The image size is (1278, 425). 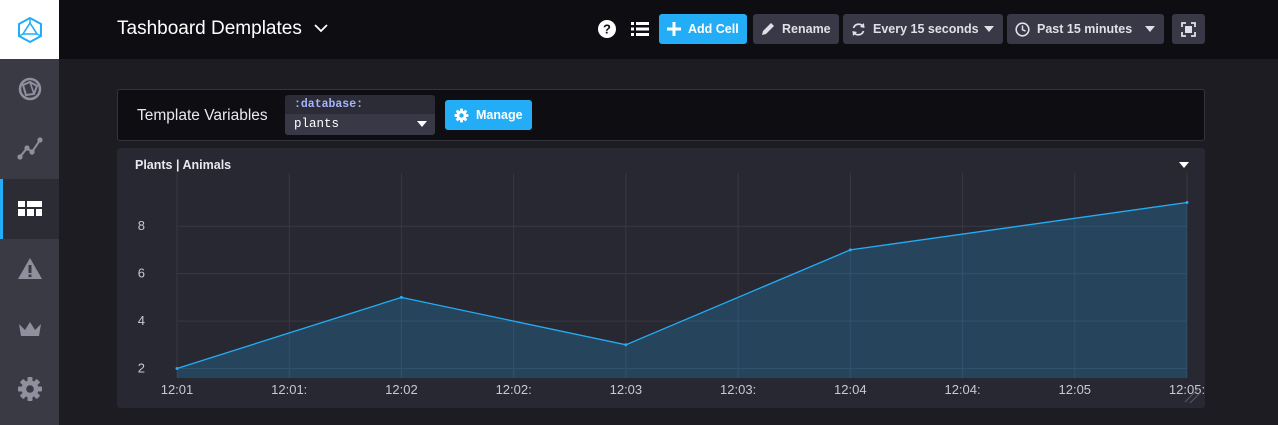 I want to click on time-range-dropdown: Past 15 minutes, so click(x=1085, y=29).